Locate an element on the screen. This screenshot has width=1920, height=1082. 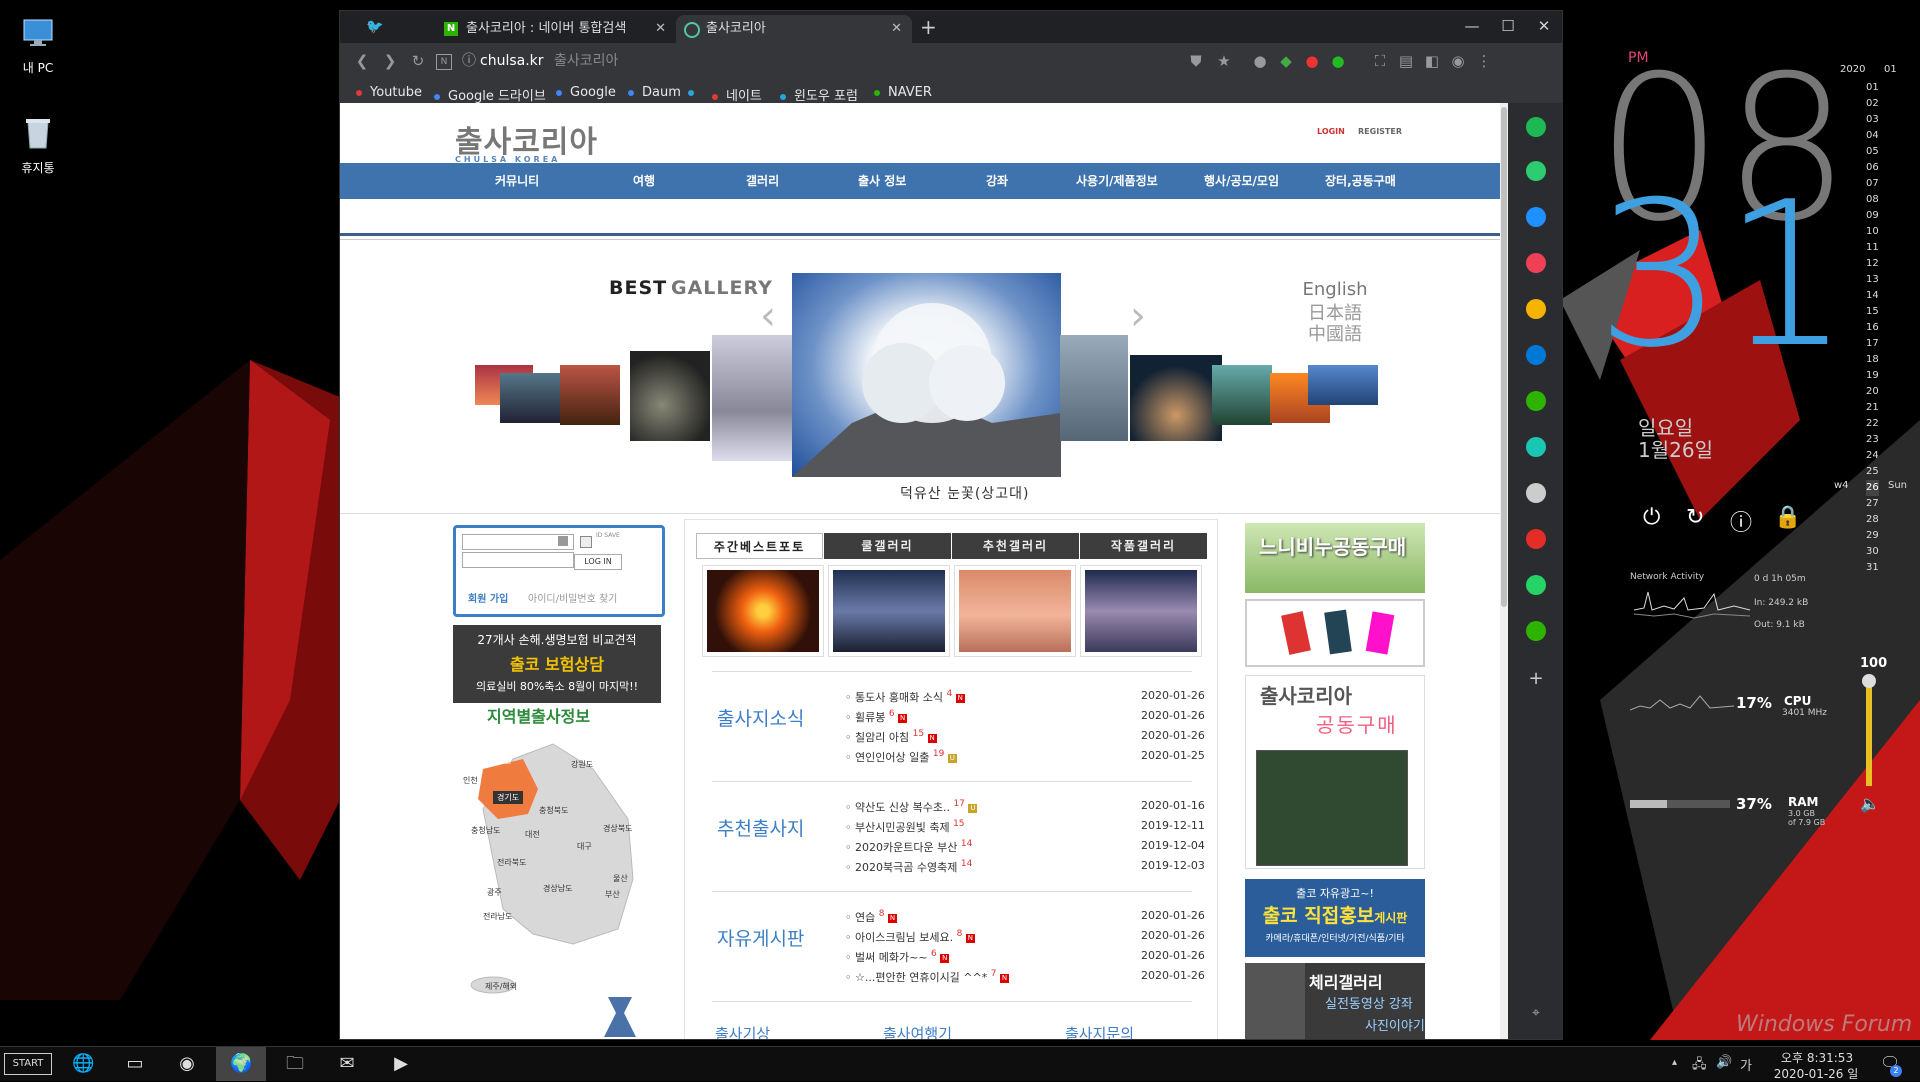
bookmark-youtube: Youtube is located at coordinates (389, 92).